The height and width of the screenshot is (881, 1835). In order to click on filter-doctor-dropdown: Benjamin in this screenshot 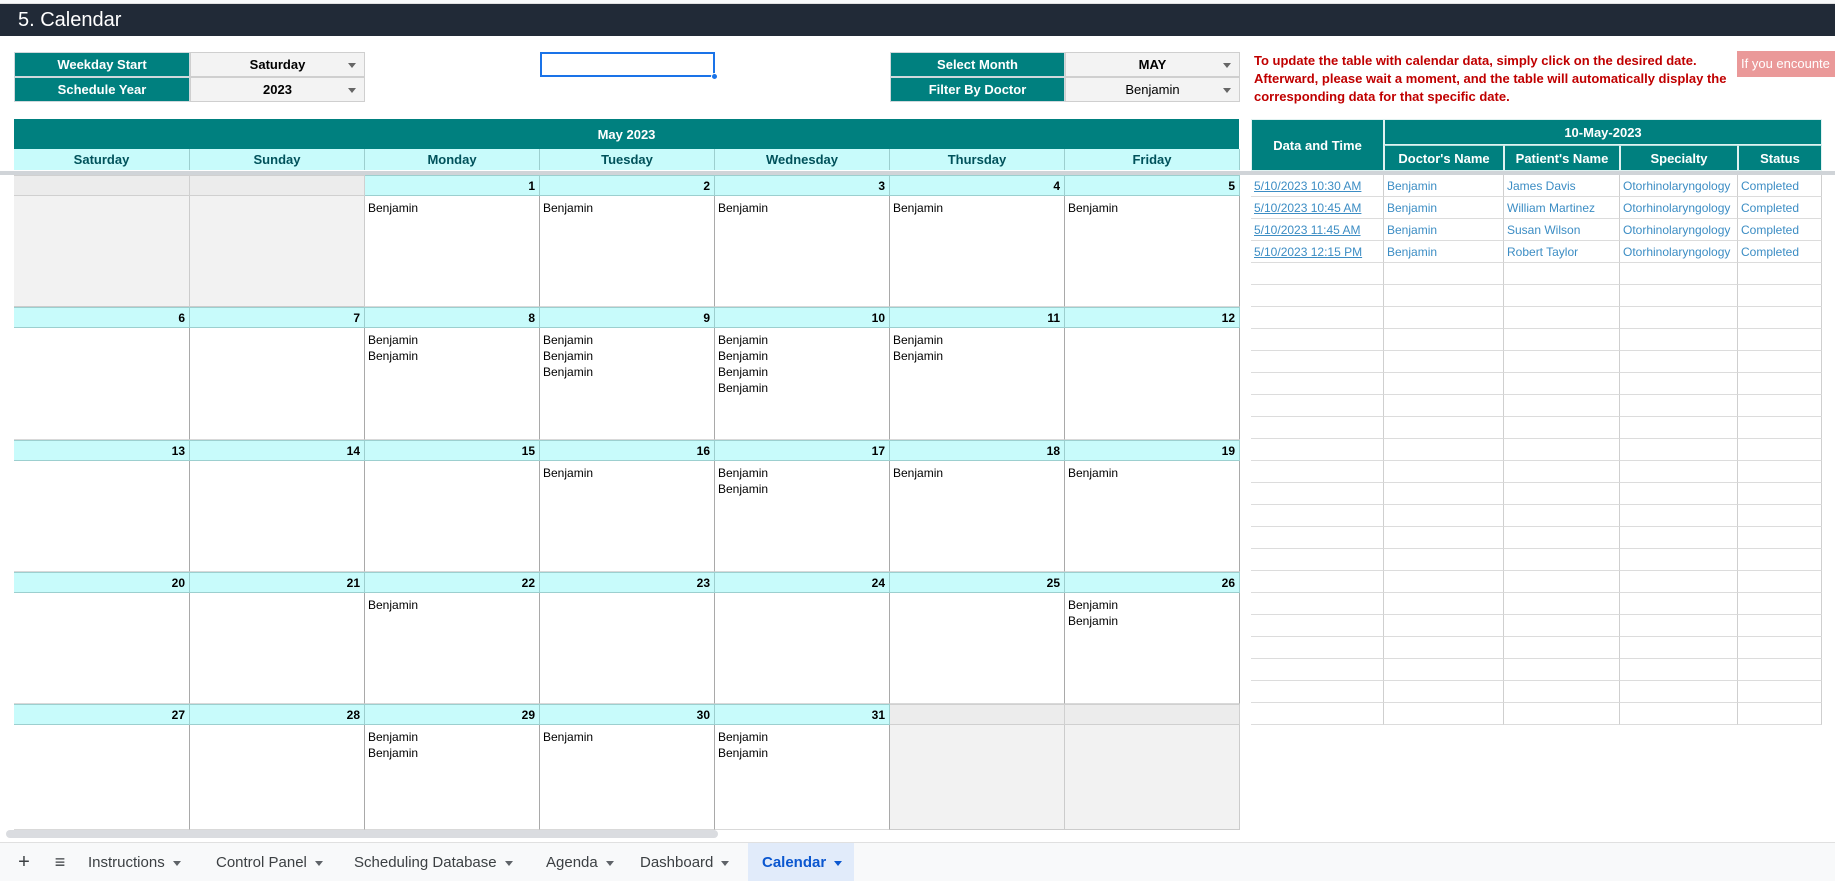, I will do `click(1152, 89)`.